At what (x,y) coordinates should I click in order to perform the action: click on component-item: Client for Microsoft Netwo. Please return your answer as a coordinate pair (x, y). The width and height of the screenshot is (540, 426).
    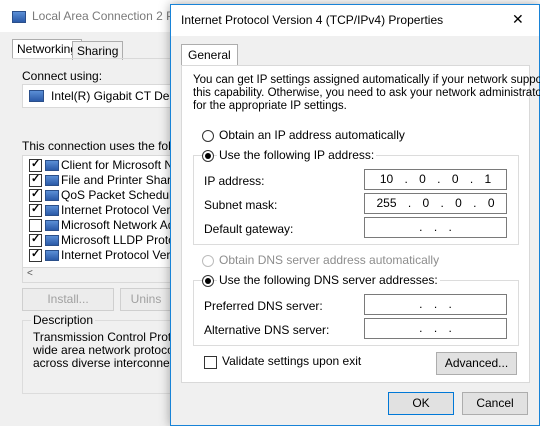
    Looking at the image, I should click on (98, 165).